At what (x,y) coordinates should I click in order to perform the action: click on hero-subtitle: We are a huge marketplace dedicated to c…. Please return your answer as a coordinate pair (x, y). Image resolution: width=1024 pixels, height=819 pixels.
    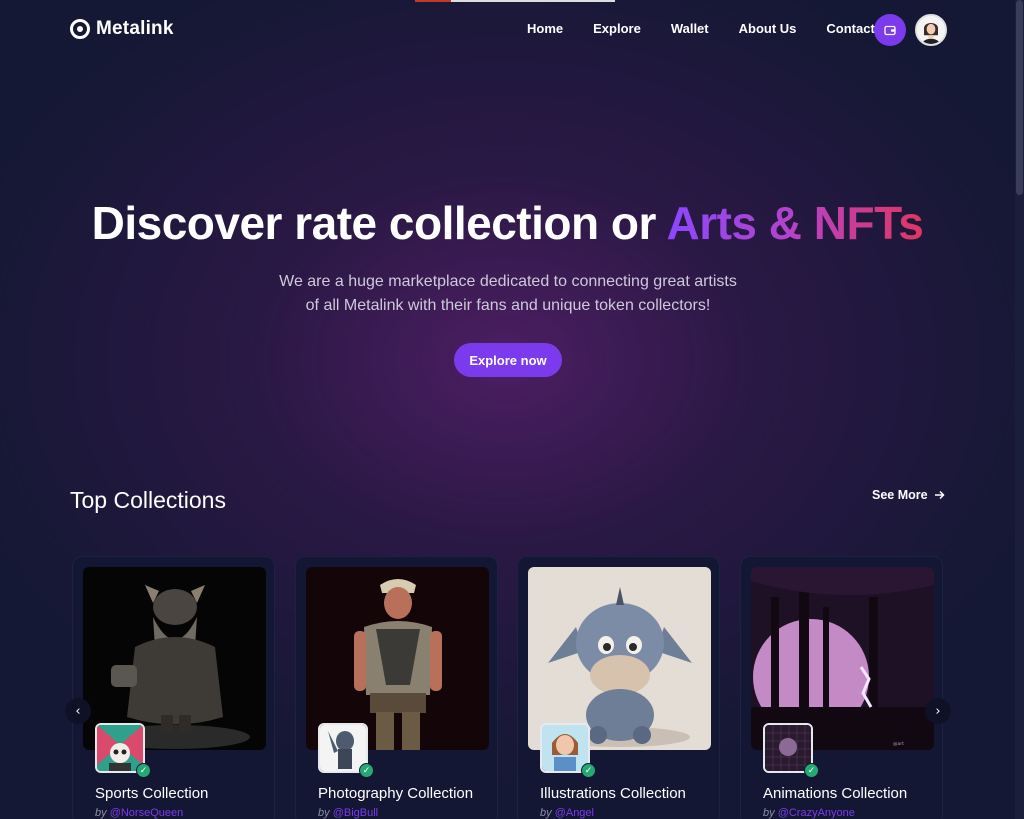
    Looking at the image, I should click on (508, 294).